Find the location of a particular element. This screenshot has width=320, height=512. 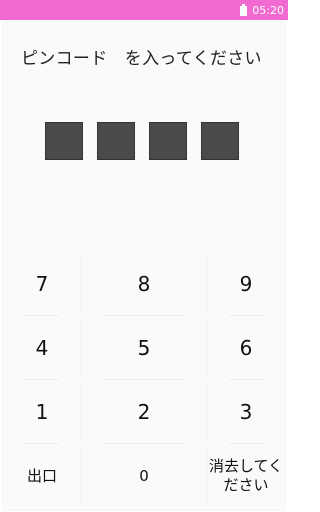

status-indicators: 05:20 is located at coordinates (262, 10).